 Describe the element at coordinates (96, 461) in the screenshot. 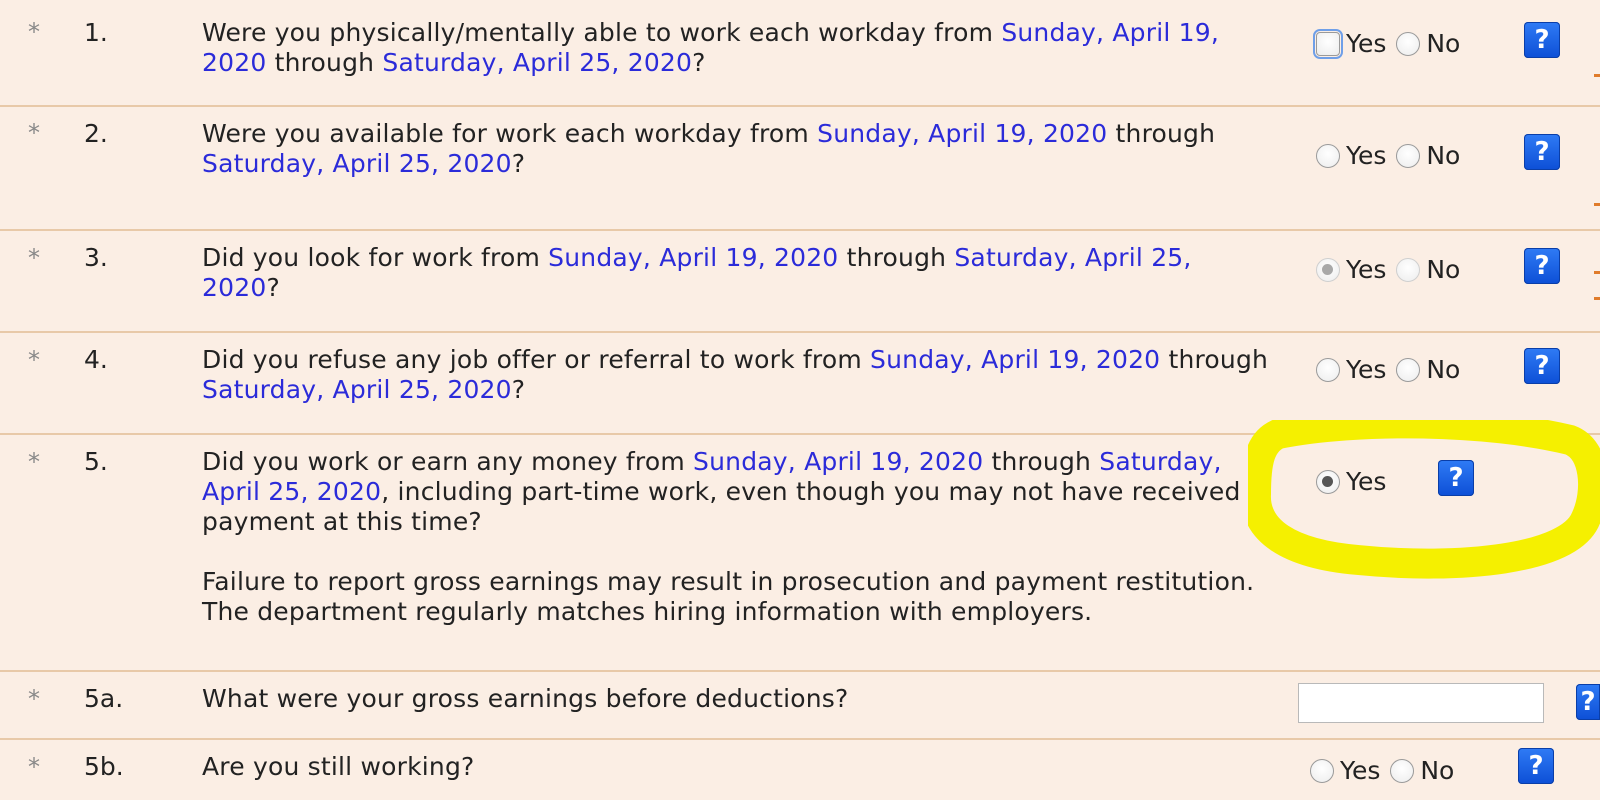

I see `question-number: 5.` at that location.